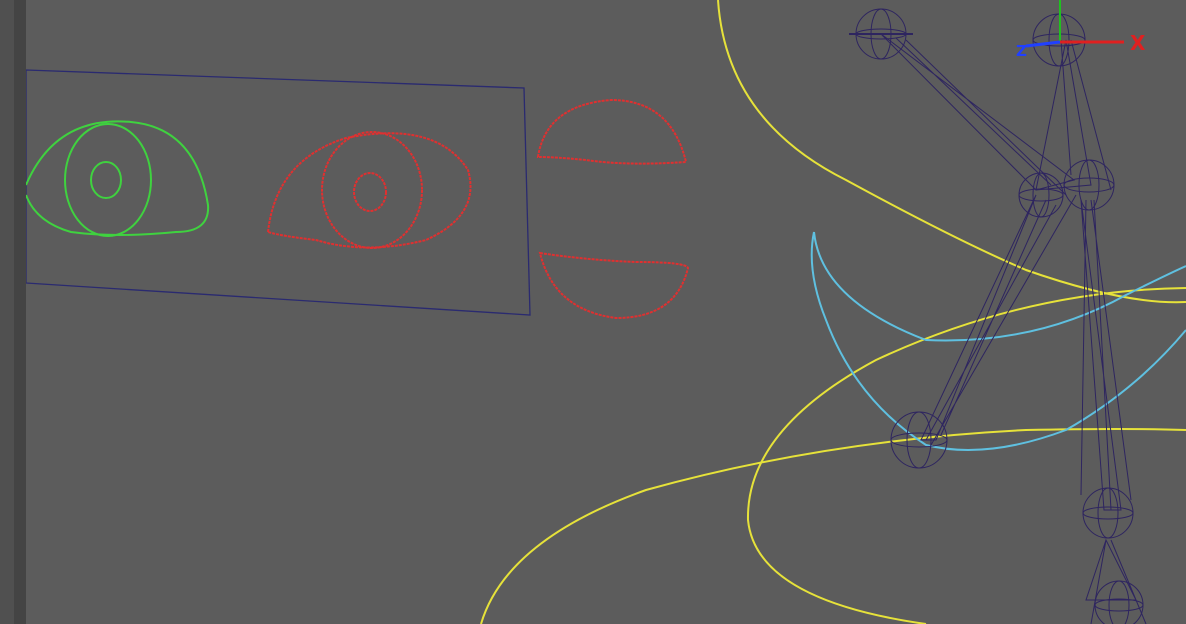 This screenshot has width=1186, height=624. I want to click on red-eye-control, so click(369, 190).